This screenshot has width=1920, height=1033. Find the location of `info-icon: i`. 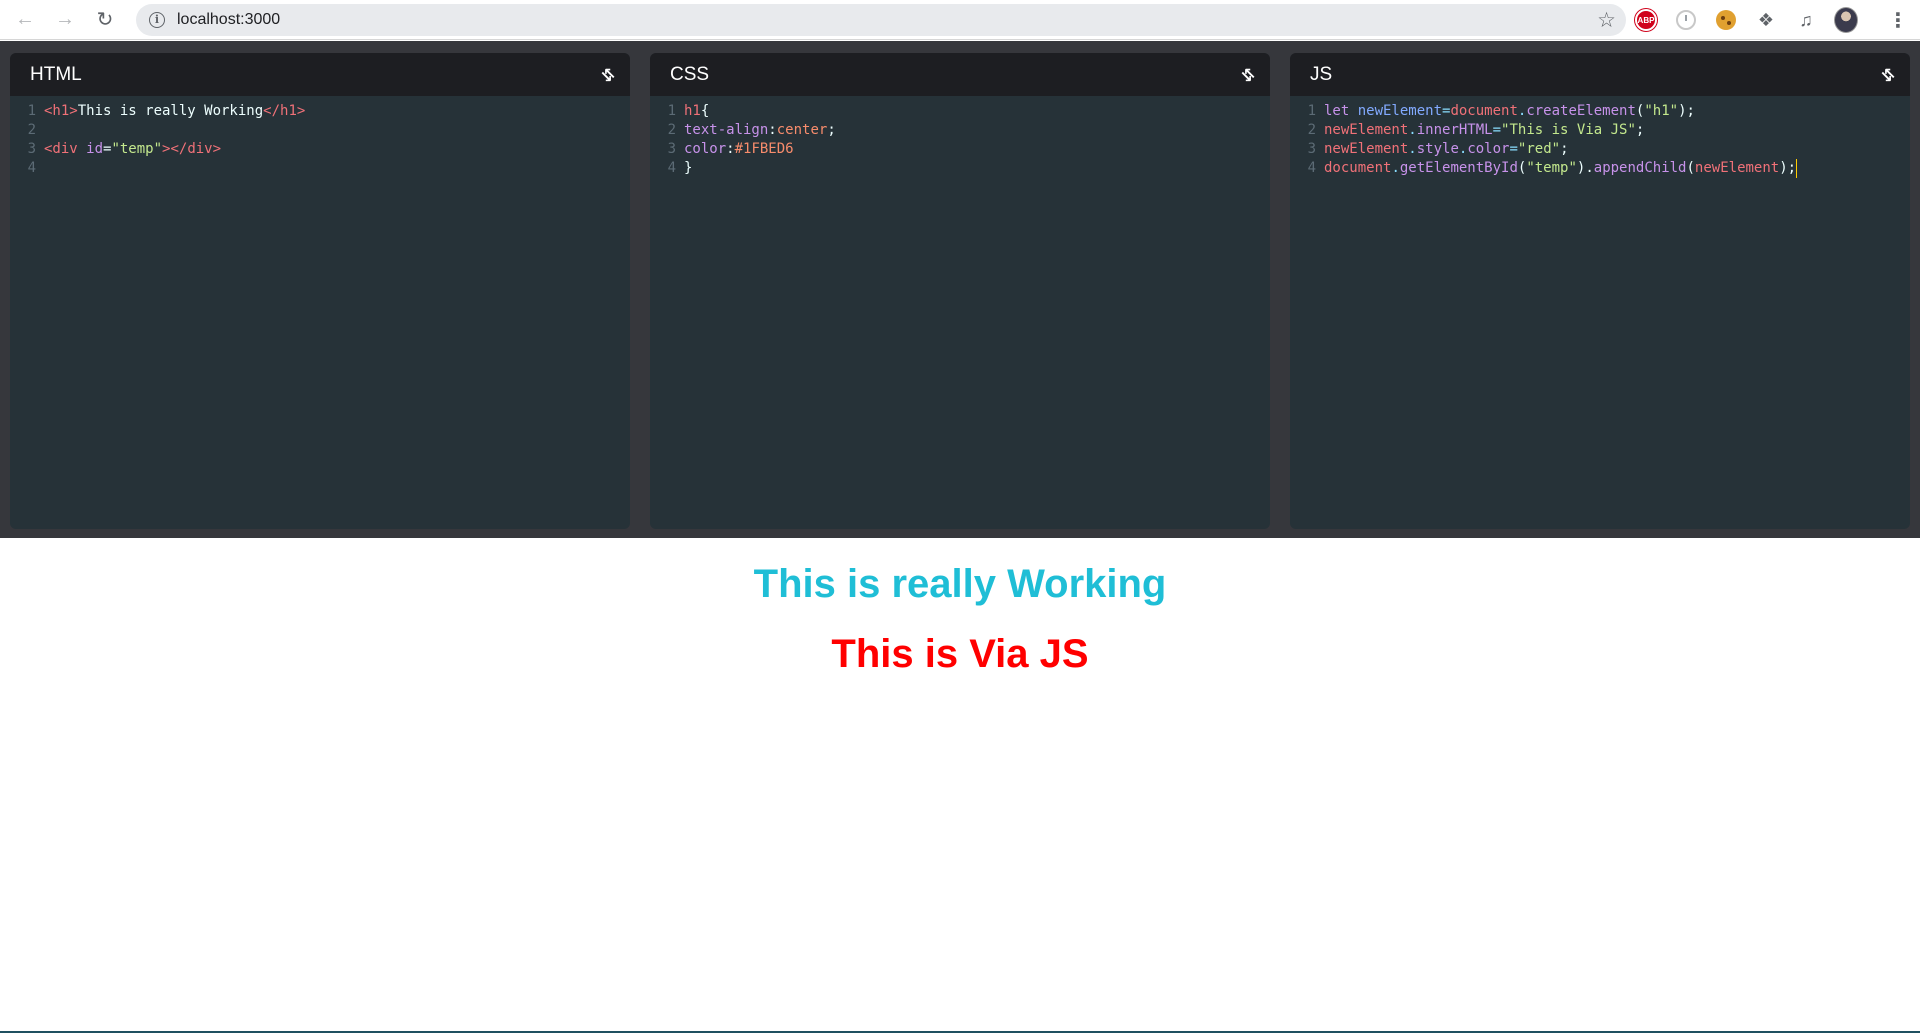

info-icon: i is located at coordinates (157, 20).